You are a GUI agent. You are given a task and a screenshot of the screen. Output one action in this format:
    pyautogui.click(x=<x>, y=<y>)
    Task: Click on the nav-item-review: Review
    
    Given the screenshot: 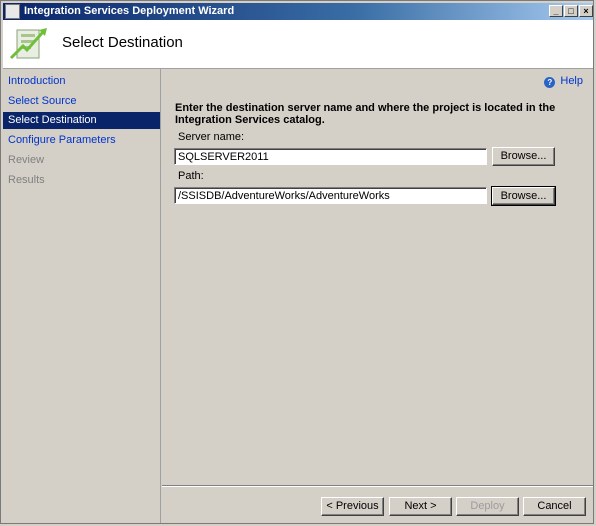 What is the action you would take?
    pyautogui.click(x=26, y=160)
    